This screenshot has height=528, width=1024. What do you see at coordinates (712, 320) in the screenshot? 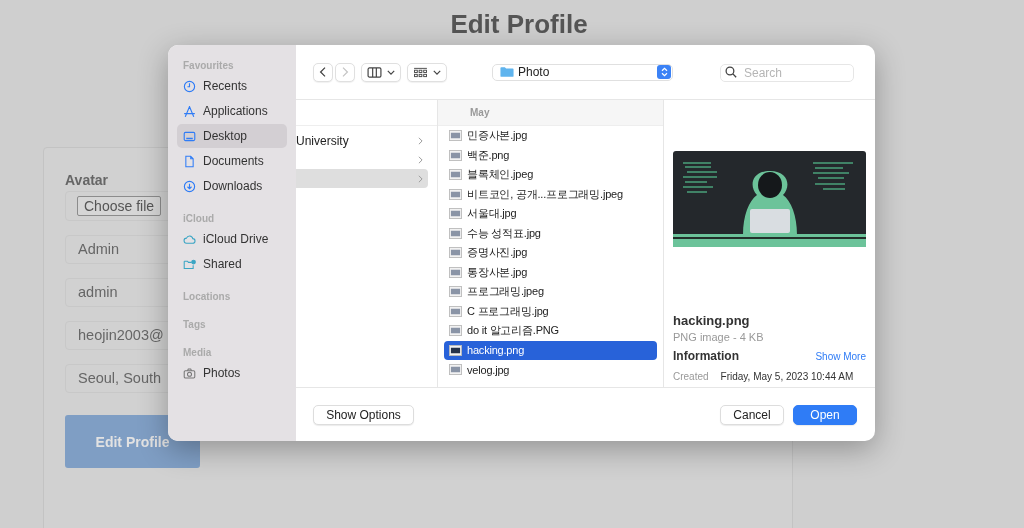
I see `file-name: hacking.png` at bounding box center [712, 320].